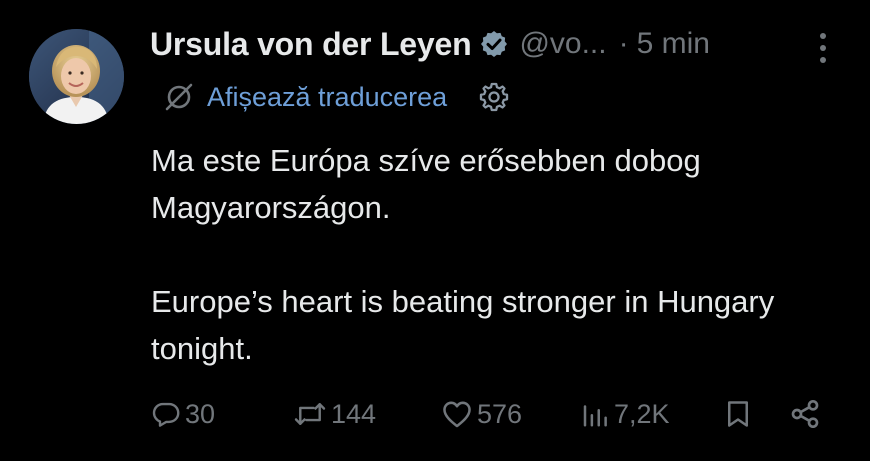 The width and height of the screenshot is (870, 461). Describe the element at coordinates (183, 414) in the screenshot. I see `reply-button: 30` at that location.